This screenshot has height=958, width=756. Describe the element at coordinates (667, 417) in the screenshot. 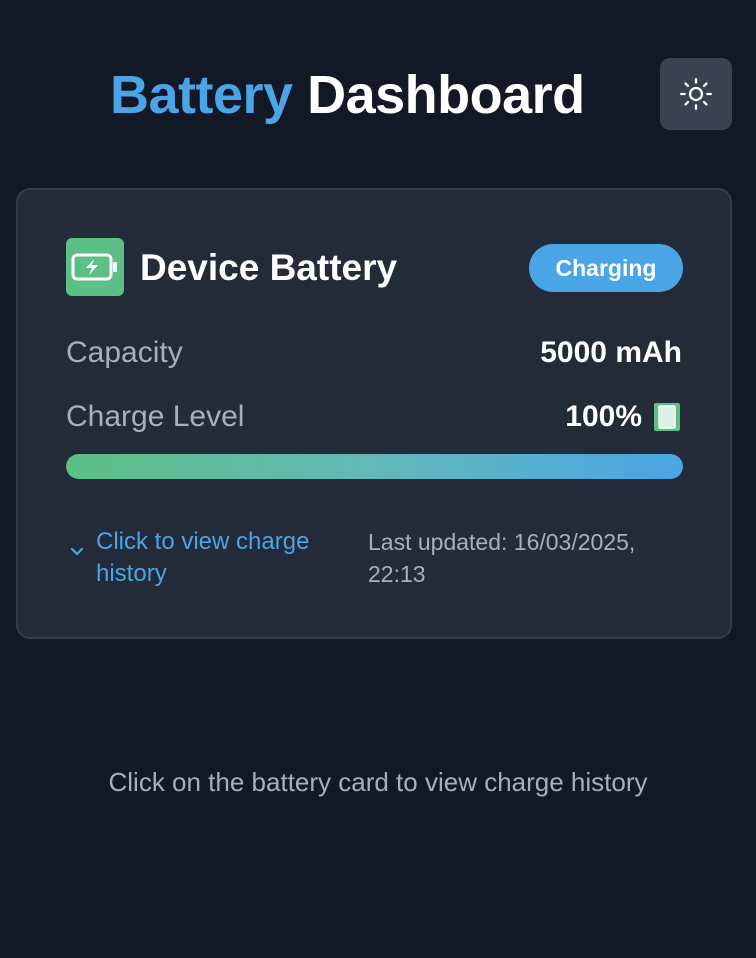

I see `battery-full-icon` at that location.